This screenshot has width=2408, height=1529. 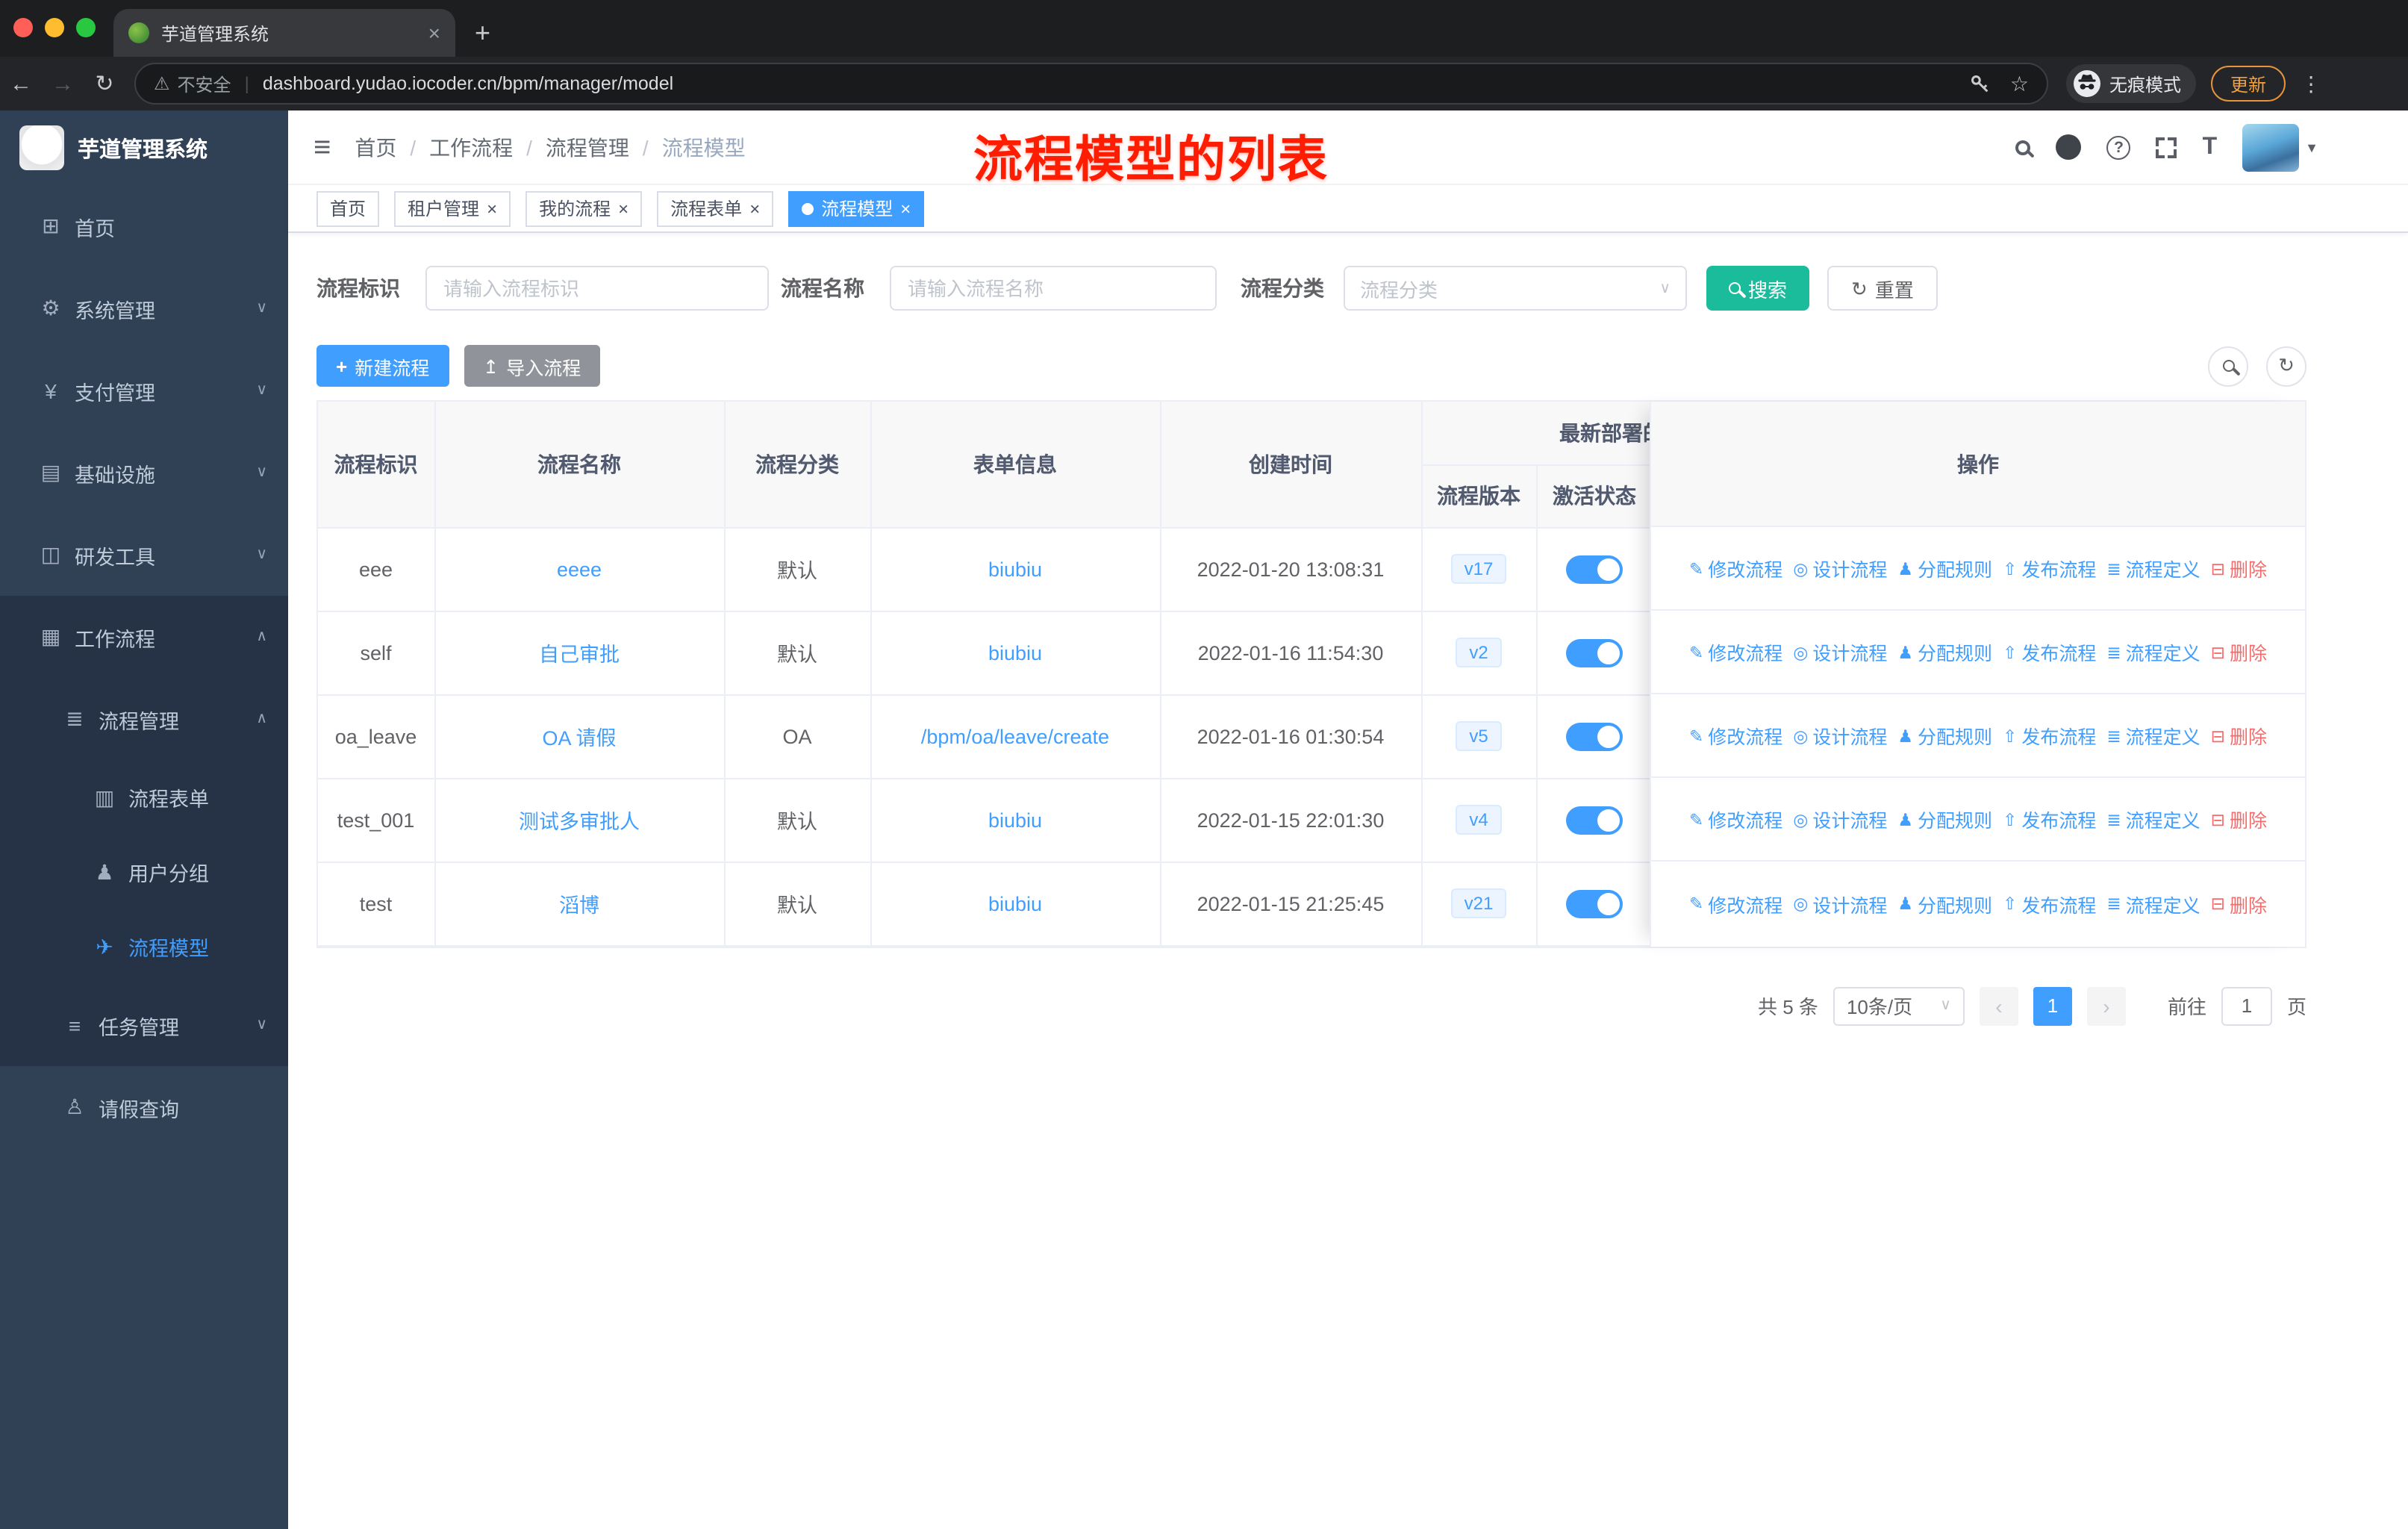 What do you see at coordinates (1898, 1005) in the screenshot?
I see `page-size-select: 10条/页 ∨` at bounding box center [1898, 1005].